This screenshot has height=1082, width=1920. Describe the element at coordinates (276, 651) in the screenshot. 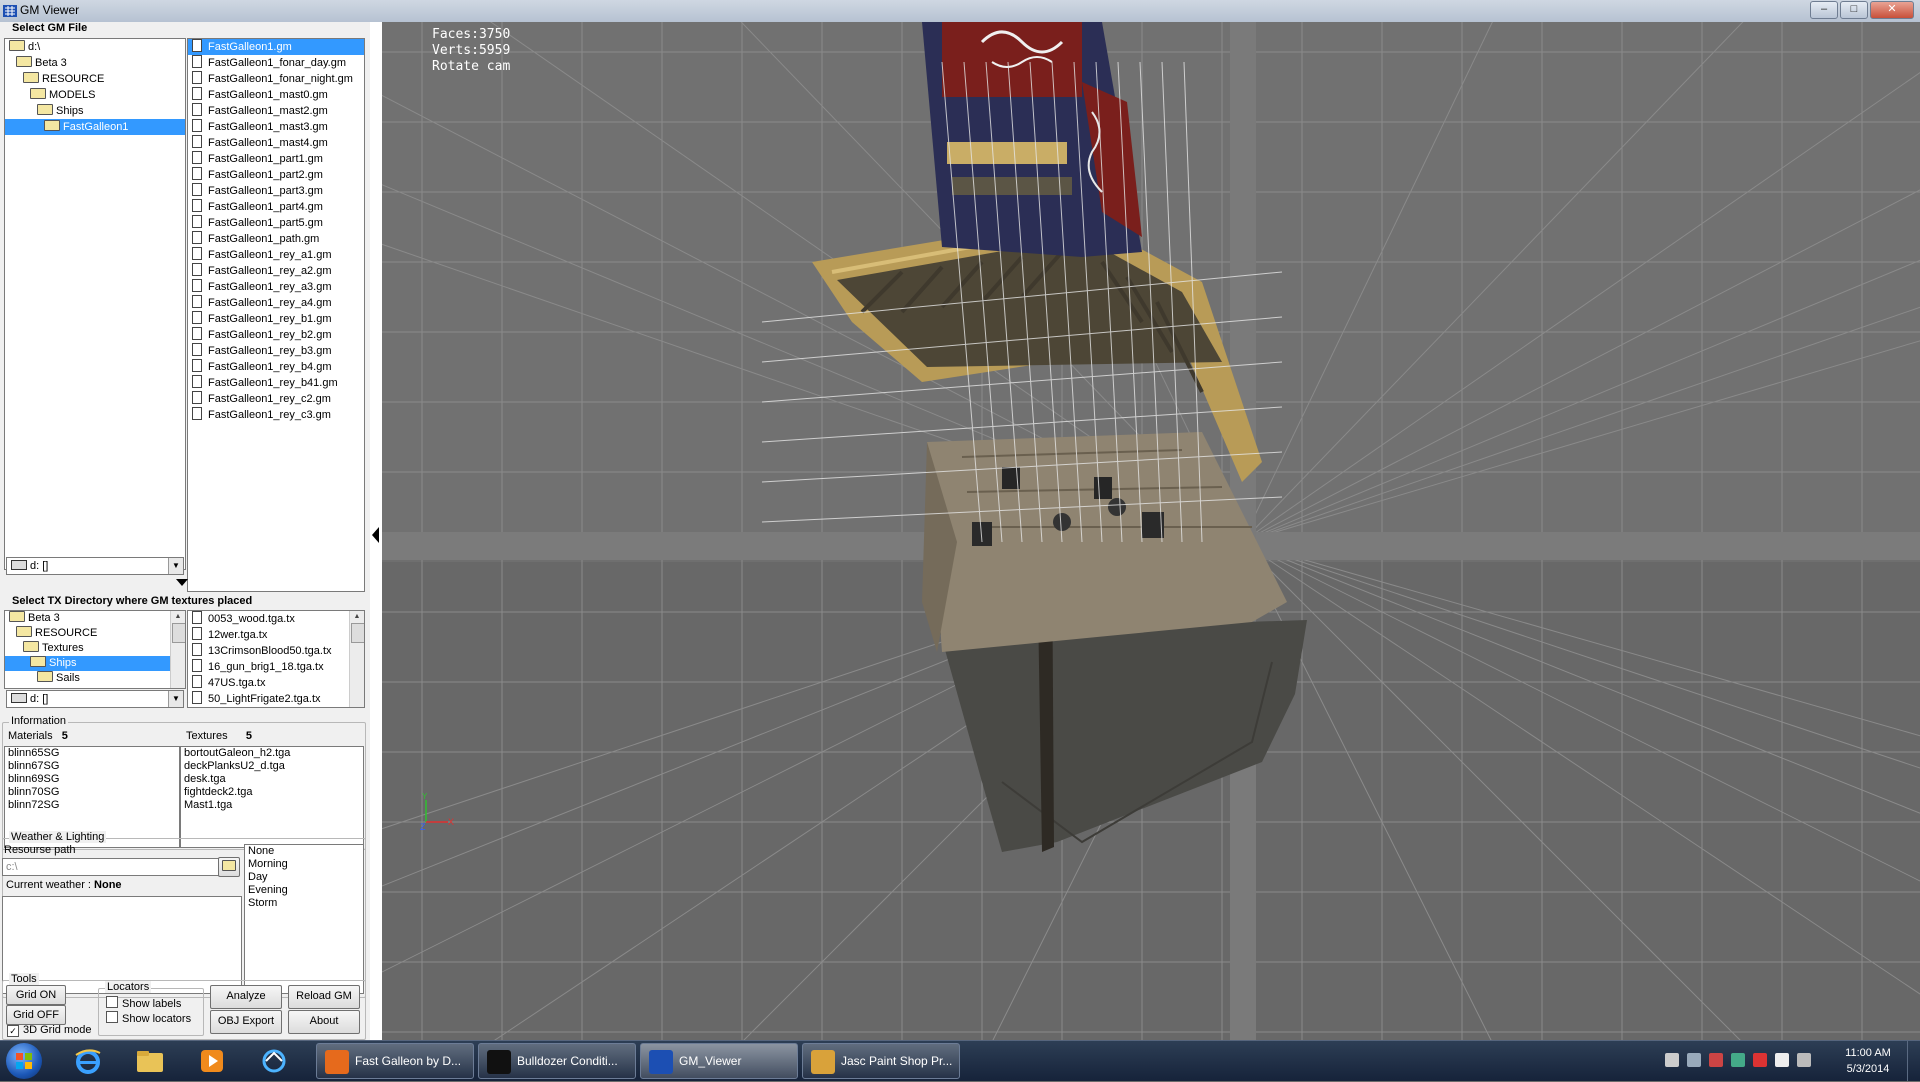

I see `tx-file-item: 13CrimsonBlood50.tga.tx` at that location.